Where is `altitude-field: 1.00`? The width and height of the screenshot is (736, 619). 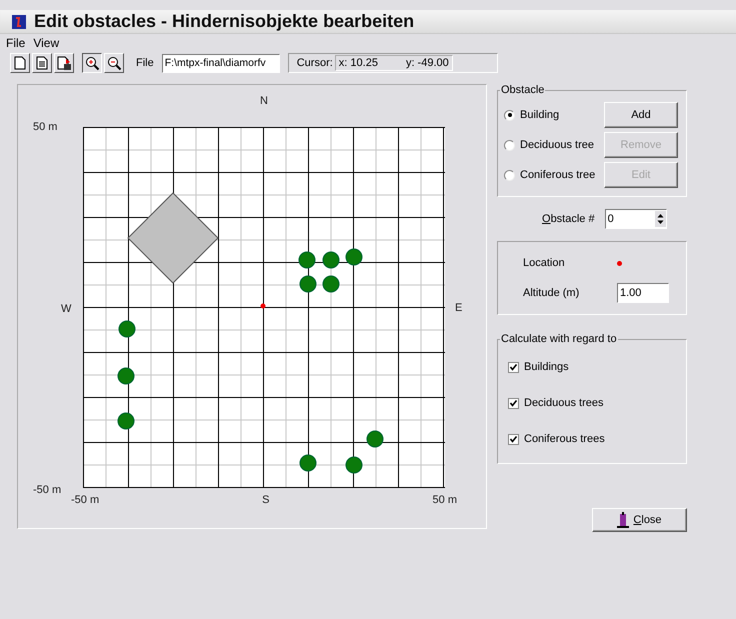
altitude-field: 1.00 is located at coordinates (643, 293).